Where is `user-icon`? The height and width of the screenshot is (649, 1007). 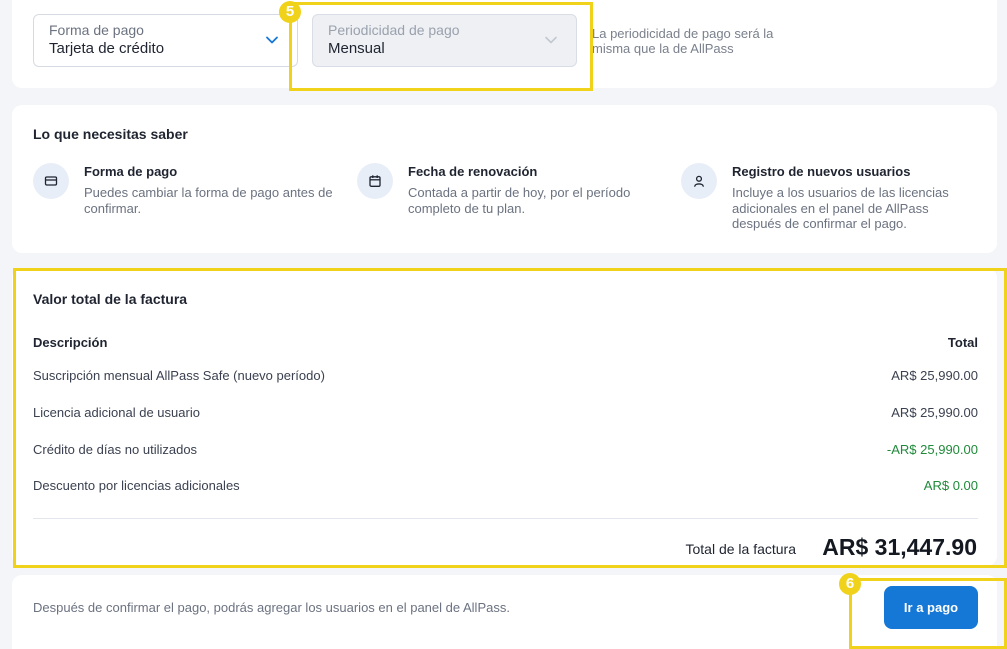
user-icon is located at coordinates (699, 181).